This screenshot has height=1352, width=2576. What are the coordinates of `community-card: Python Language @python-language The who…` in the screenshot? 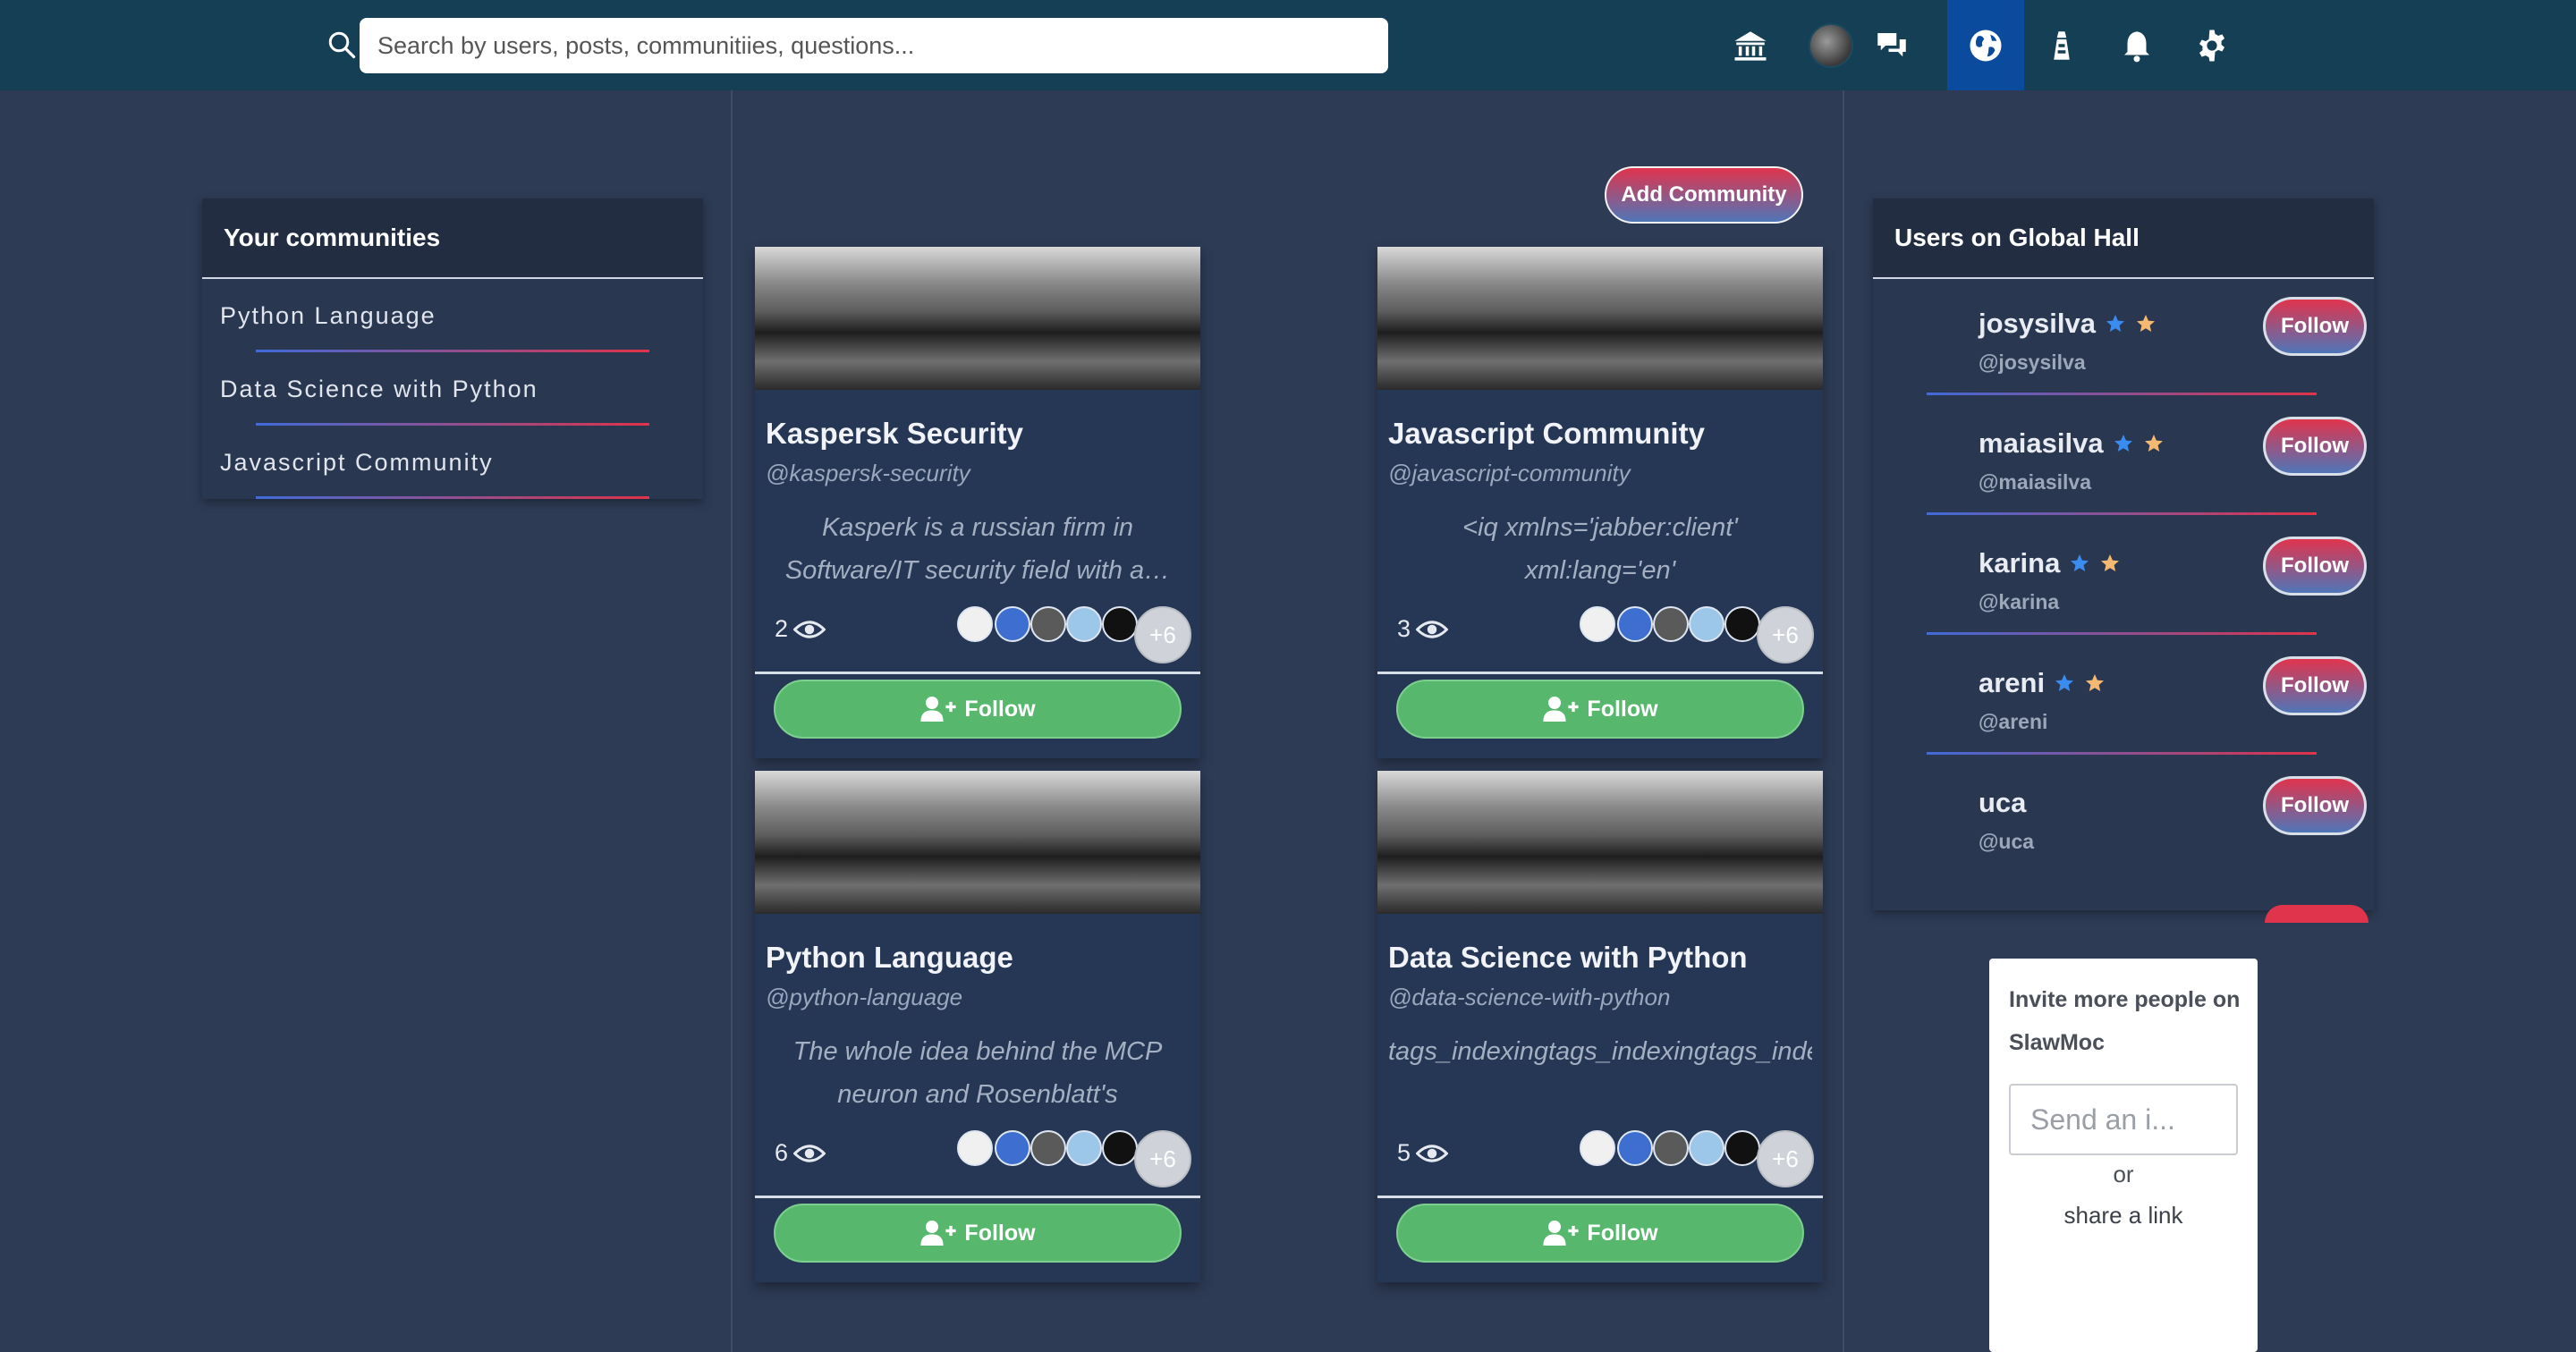 It's located at (977, 1026).